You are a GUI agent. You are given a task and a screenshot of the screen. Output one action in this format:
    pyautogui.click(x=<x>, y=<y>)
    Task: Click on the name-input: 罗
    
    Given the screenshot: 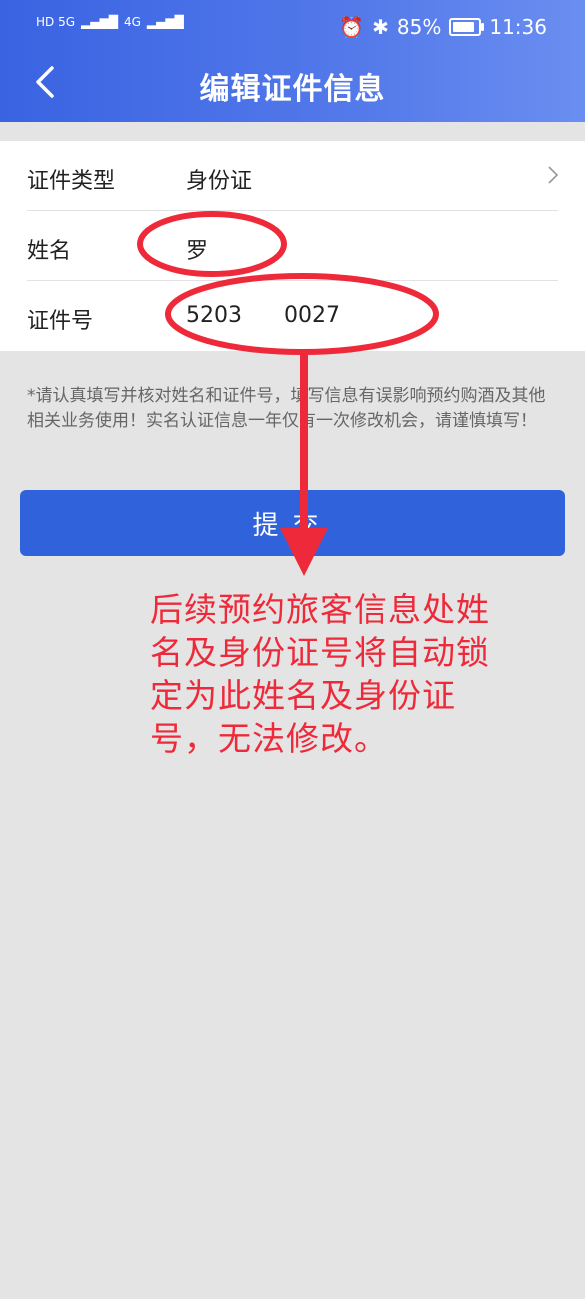 What is the action you would take?
    pyautogui.click(x=197, y=249)
    